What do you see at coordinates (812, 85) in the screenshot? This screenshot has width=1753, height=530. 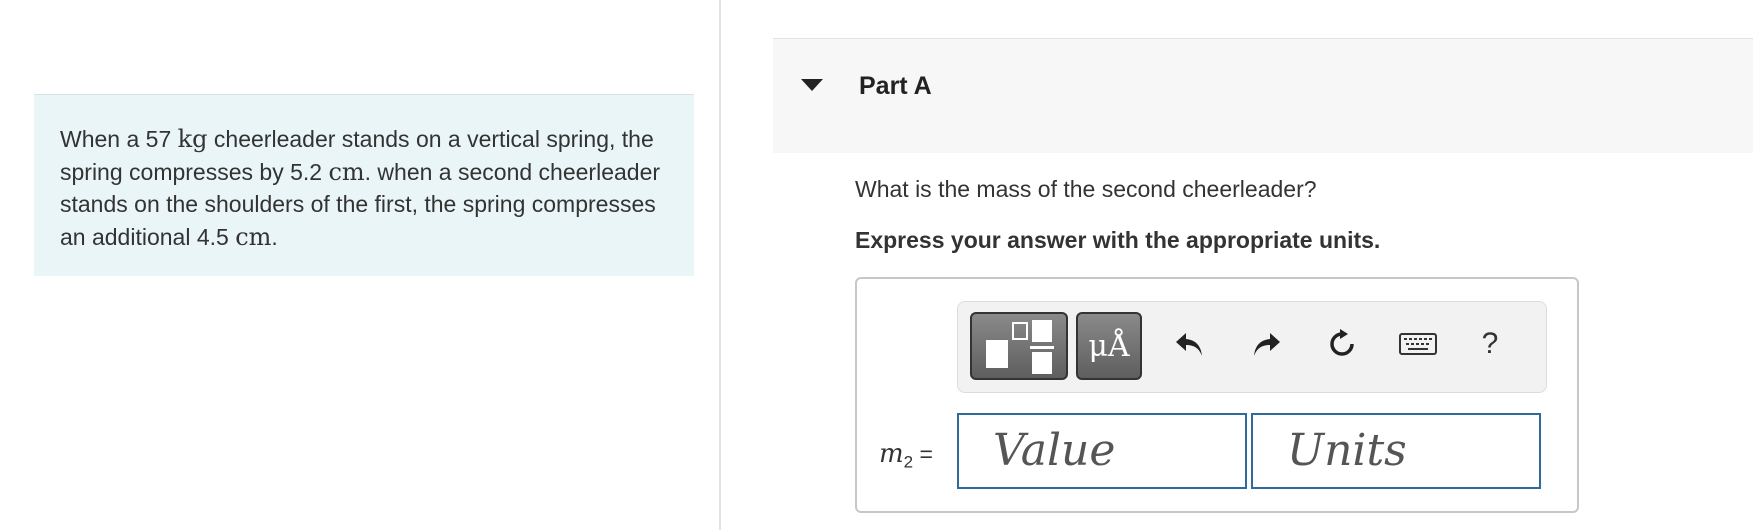 I see `collapse-caret-icon` at bounding box center [812, 85].